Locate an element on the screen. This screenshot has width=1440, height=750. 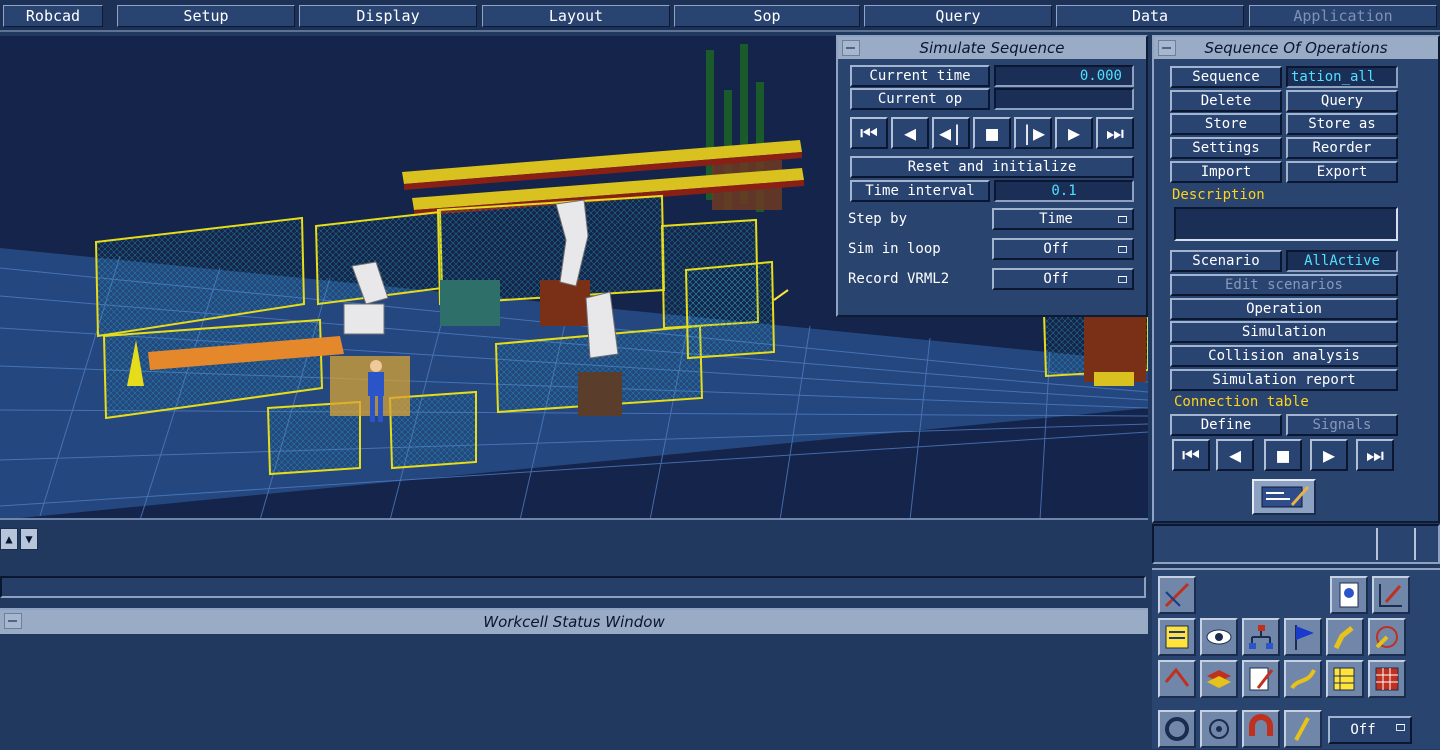
command-input is located at coordinates (573, 587).